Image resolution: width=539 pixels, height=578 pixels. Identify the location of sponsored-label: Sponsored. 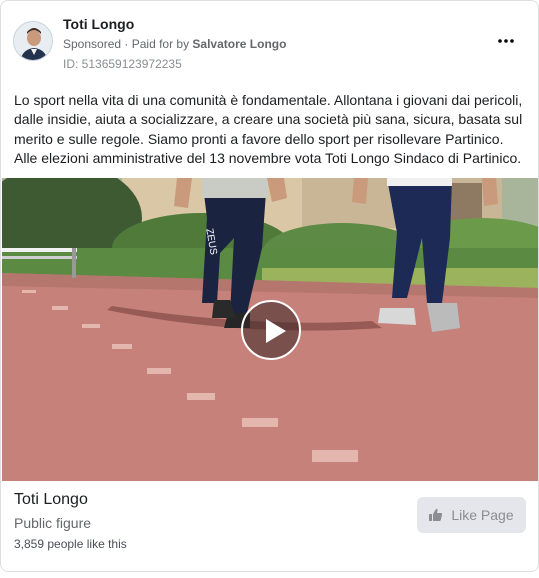
(92, 44).